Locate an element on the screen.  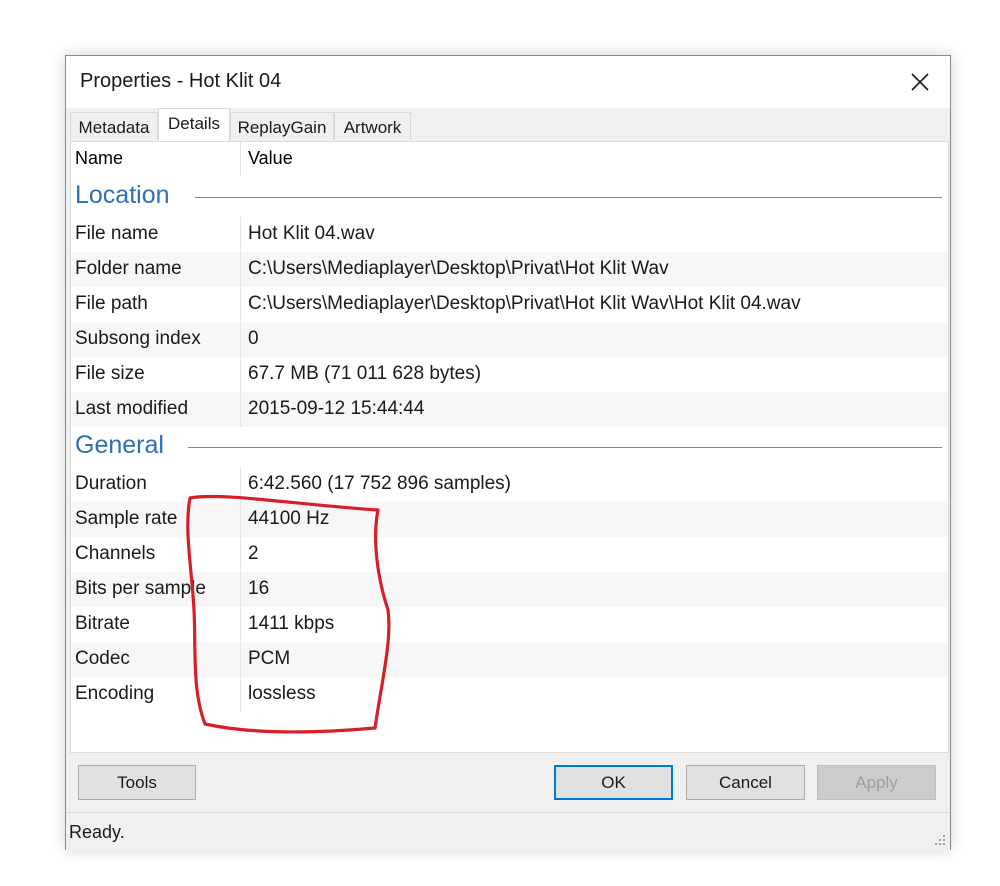
detail-value: 16 is located at coordinates (259, 588).